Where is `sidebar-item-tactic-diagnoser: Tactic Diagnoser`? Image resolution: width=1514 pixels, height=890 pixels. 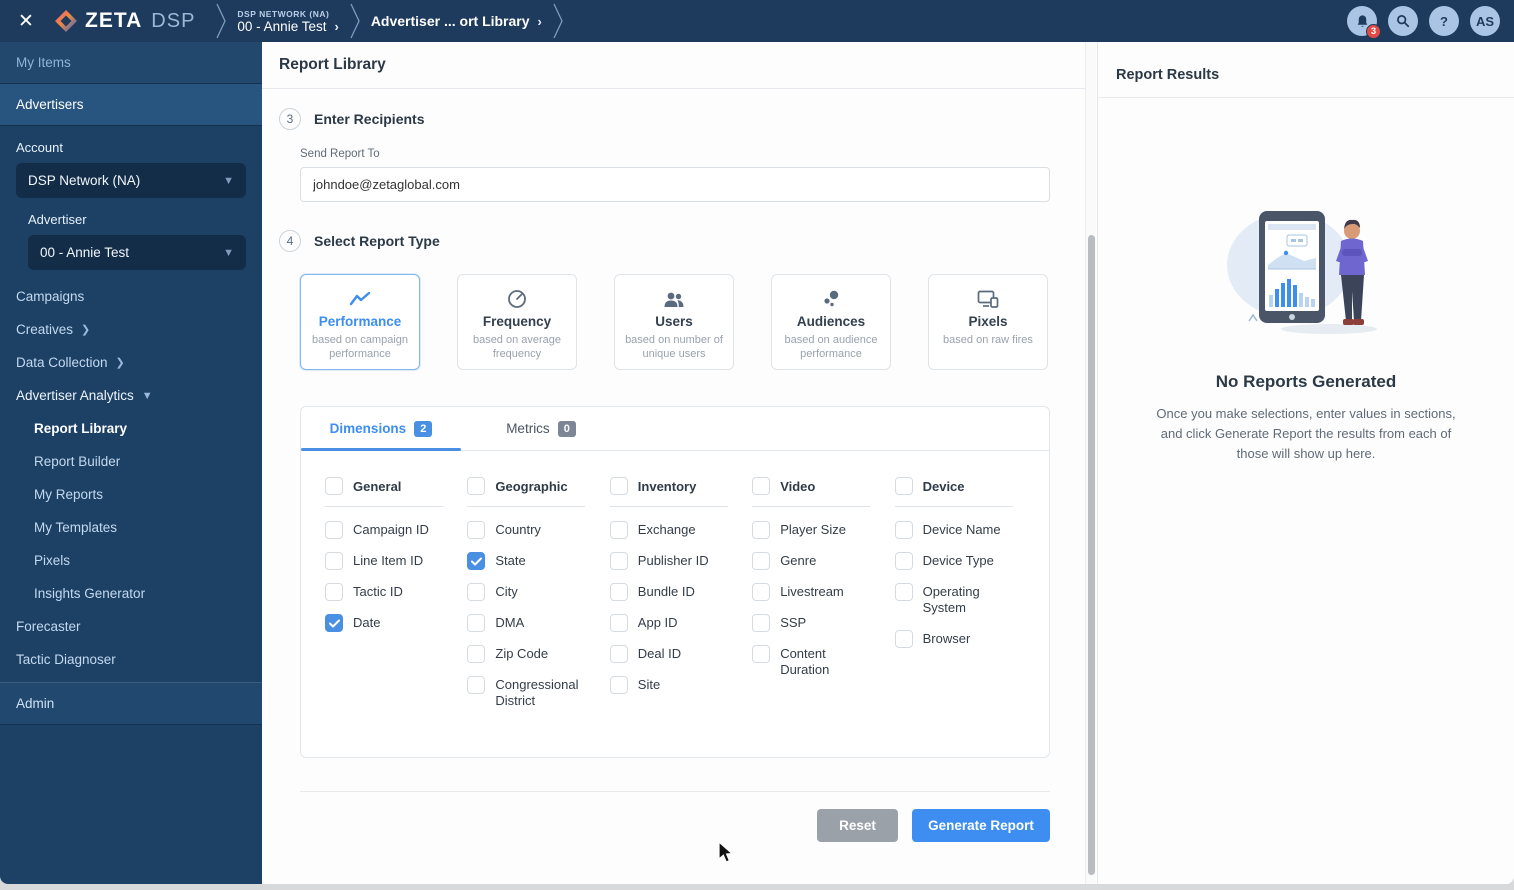
sidebar-item-tactic-diagnoser: Tactic Diagnoser is located at coordinates (131, 659).